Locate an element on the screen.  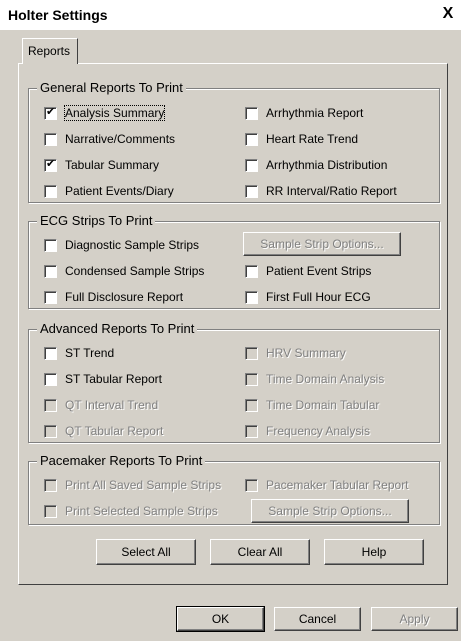
rr-interval-ratio-checkbox: RR Interval/Ratio Report is located at coordinates (321, 191).